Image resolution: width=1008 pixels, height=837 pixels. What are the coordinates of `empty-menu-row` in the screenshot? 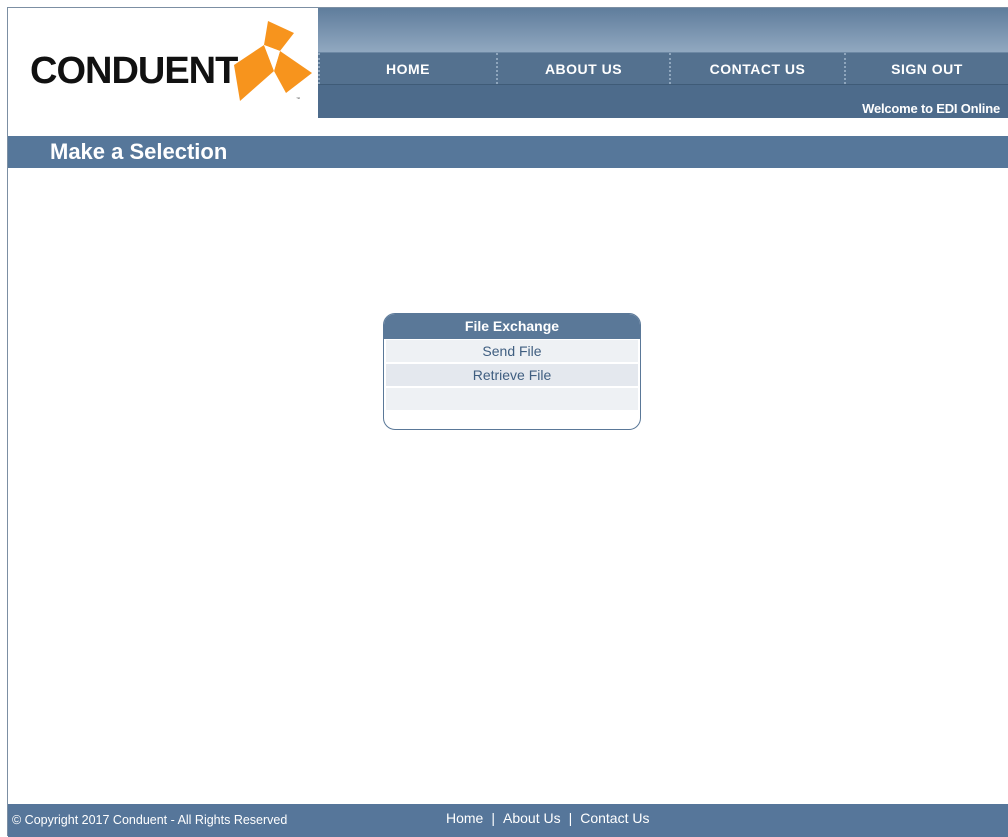 It's located at (512, 399).